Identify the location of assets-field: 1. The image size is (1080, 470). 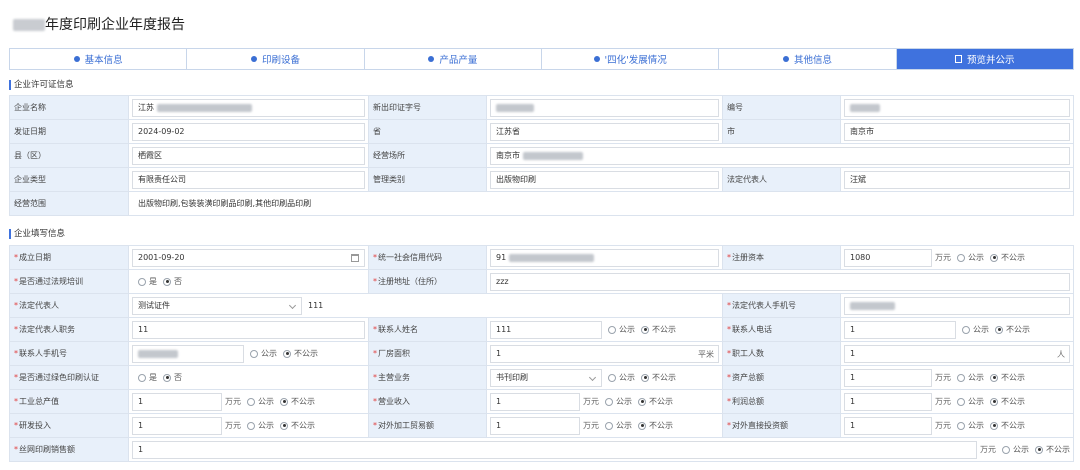
(888, 377).